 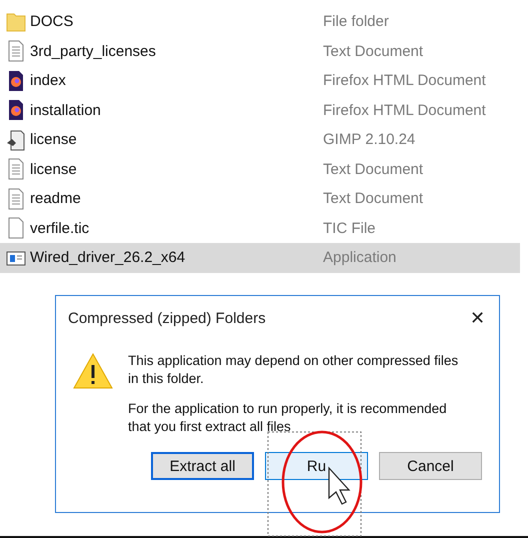 What do you see at coordinates (349, 228) in the screenshot?
I see `file-type: TIC File` at bounding box center [349, 228].